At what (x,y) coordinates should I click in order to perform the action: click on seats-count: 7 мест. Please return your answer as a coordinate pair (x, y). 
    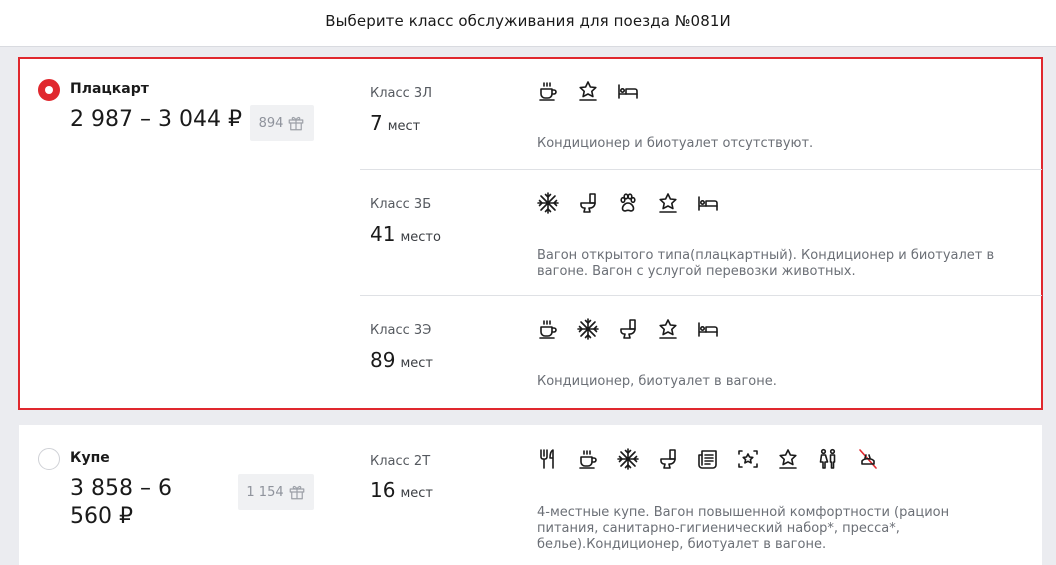
    Looking at the image, I should click on (395, 123).